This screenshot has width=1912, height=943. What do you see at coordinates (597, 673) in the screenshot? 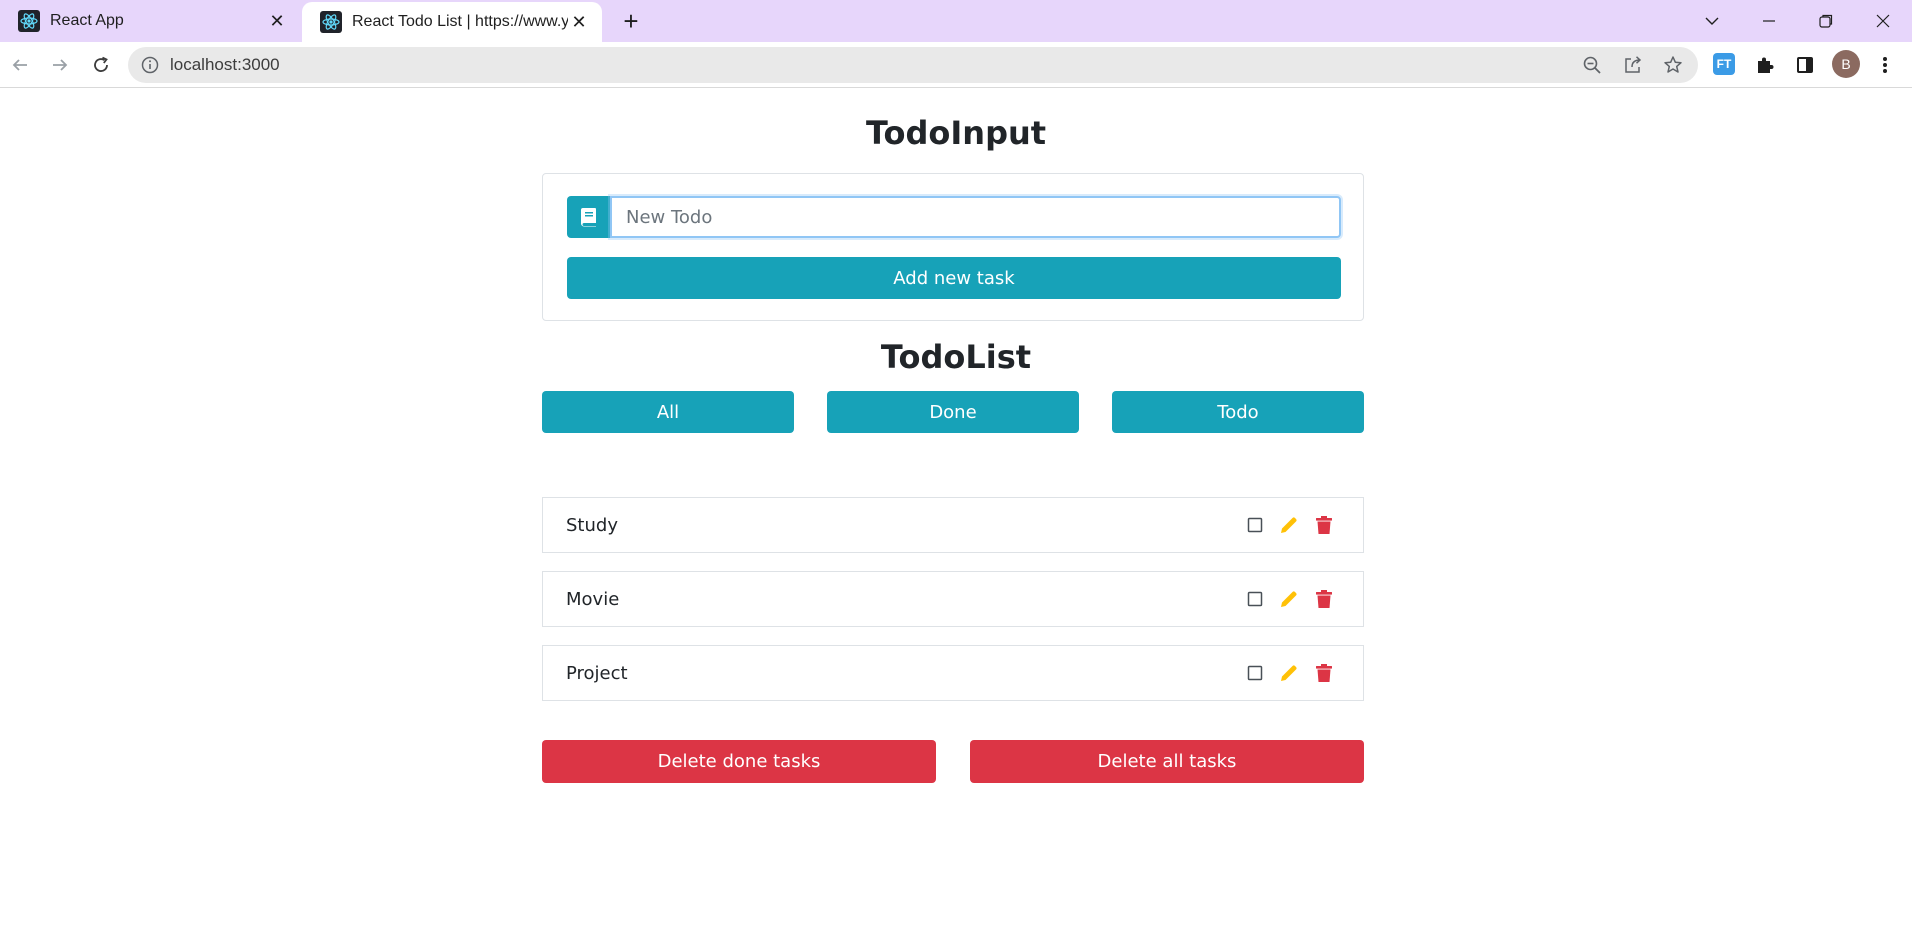
I see `todo-item-text: Project` at bounding box center [597, 673].